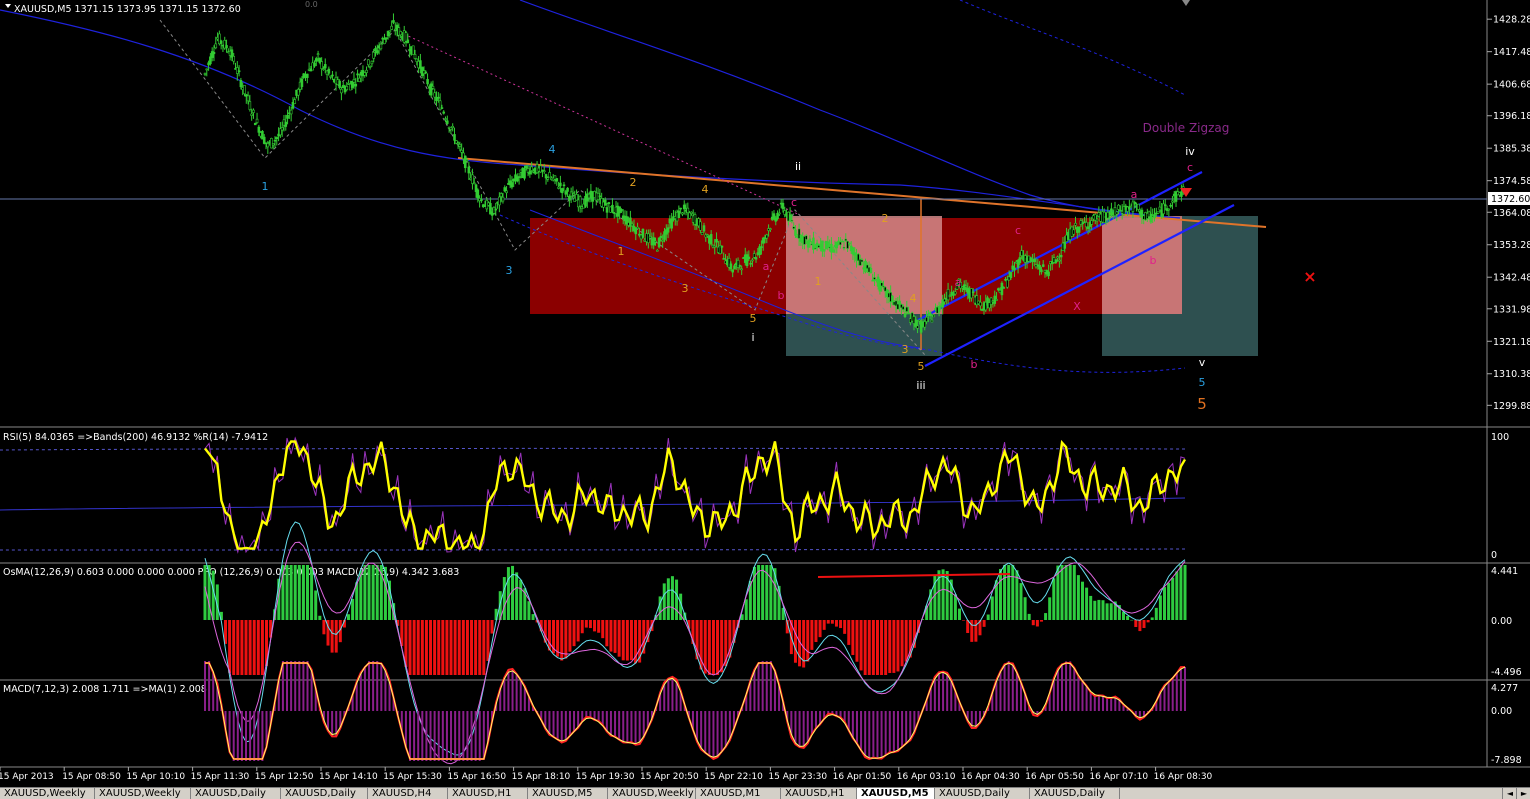 The height and width of the screenshot is (799, 1530). I want to click on chart-tab: XAUUSD,M1, so click(738, 793).